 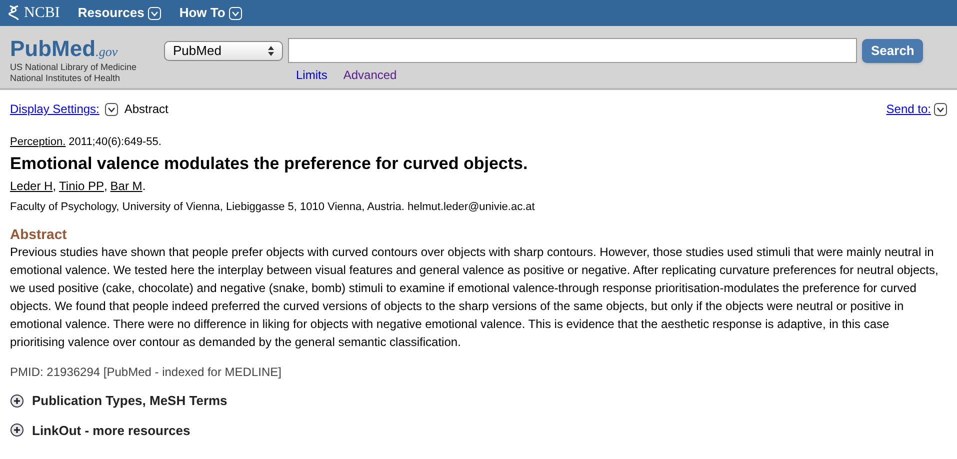 What do you see at coordinates (273, 207) in the screenshot?
I see `affiliation: Faculty of Psychology, University of Vienna, Liebiggasse 5, 1010 Vienna, Austria. helmut.leder@univie.ac.at` at bounding box center [273, 207].